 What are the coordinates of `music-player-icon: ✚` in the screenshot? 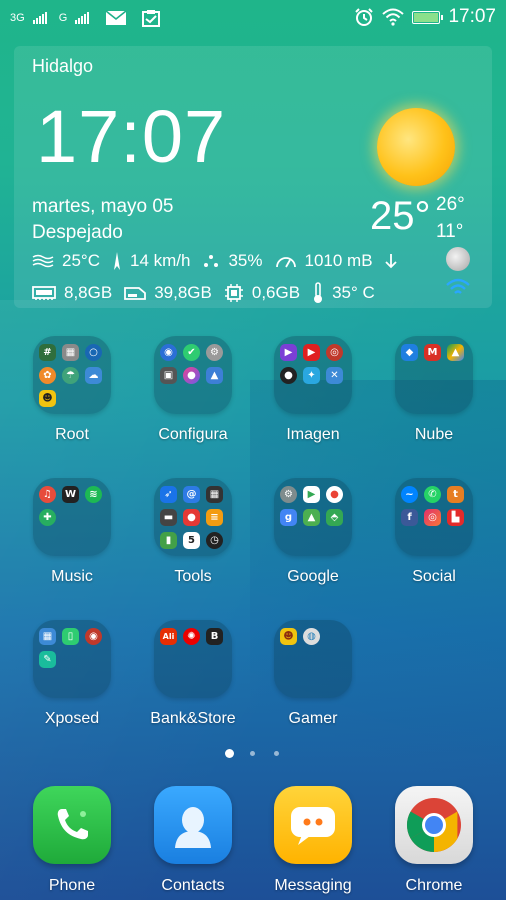 It's located at (47, 517).